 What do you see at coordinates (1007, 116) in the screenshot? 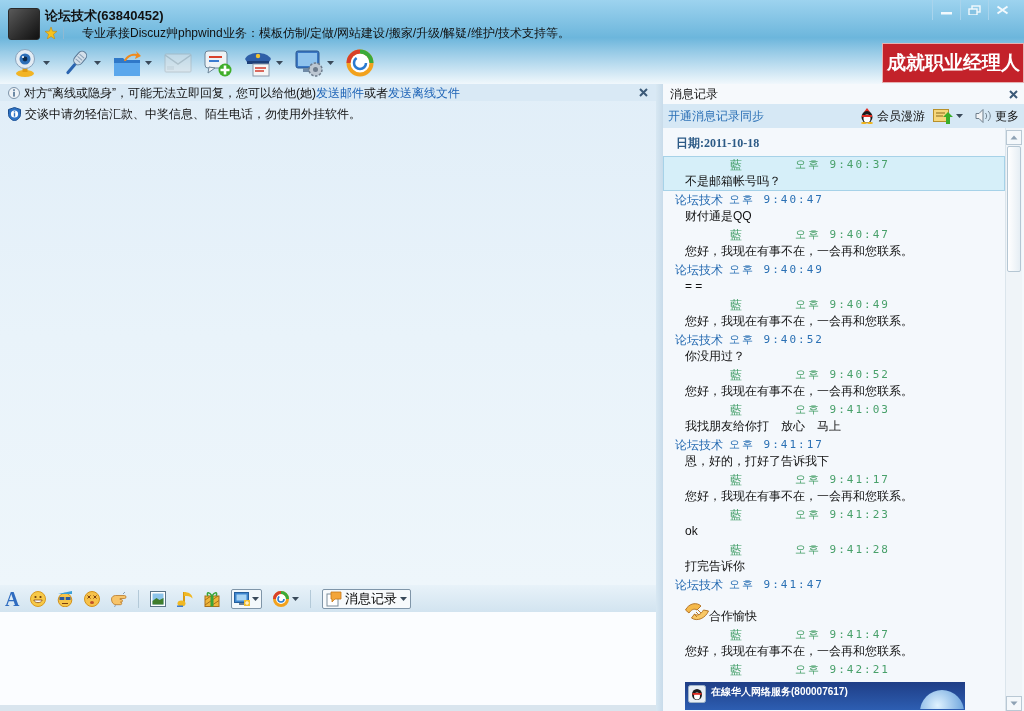
I see `more-button: 更多` at bounding box center [1007, 116].